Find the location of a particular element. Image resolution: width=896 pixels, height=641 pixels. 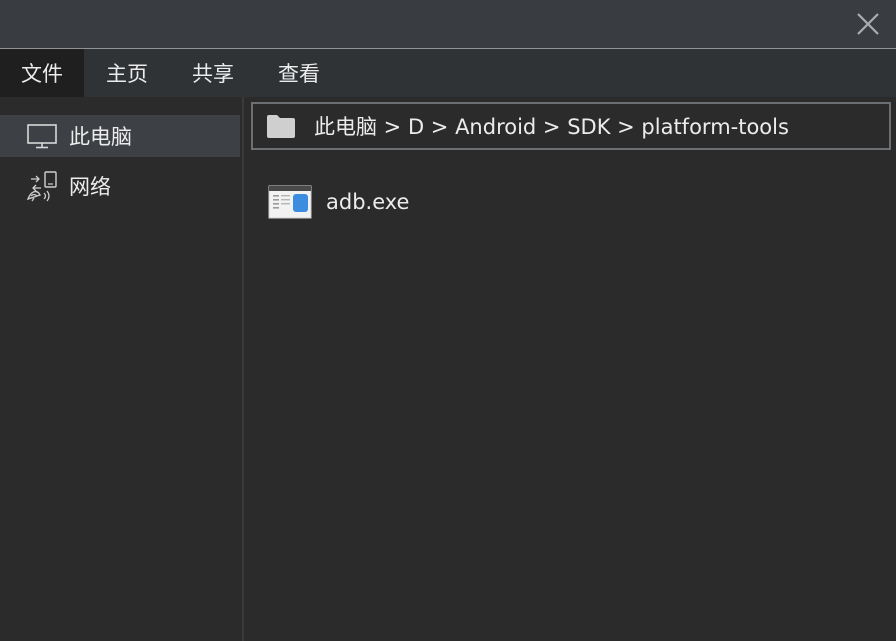

exe-file-icon is located at coordinates (290, 202).